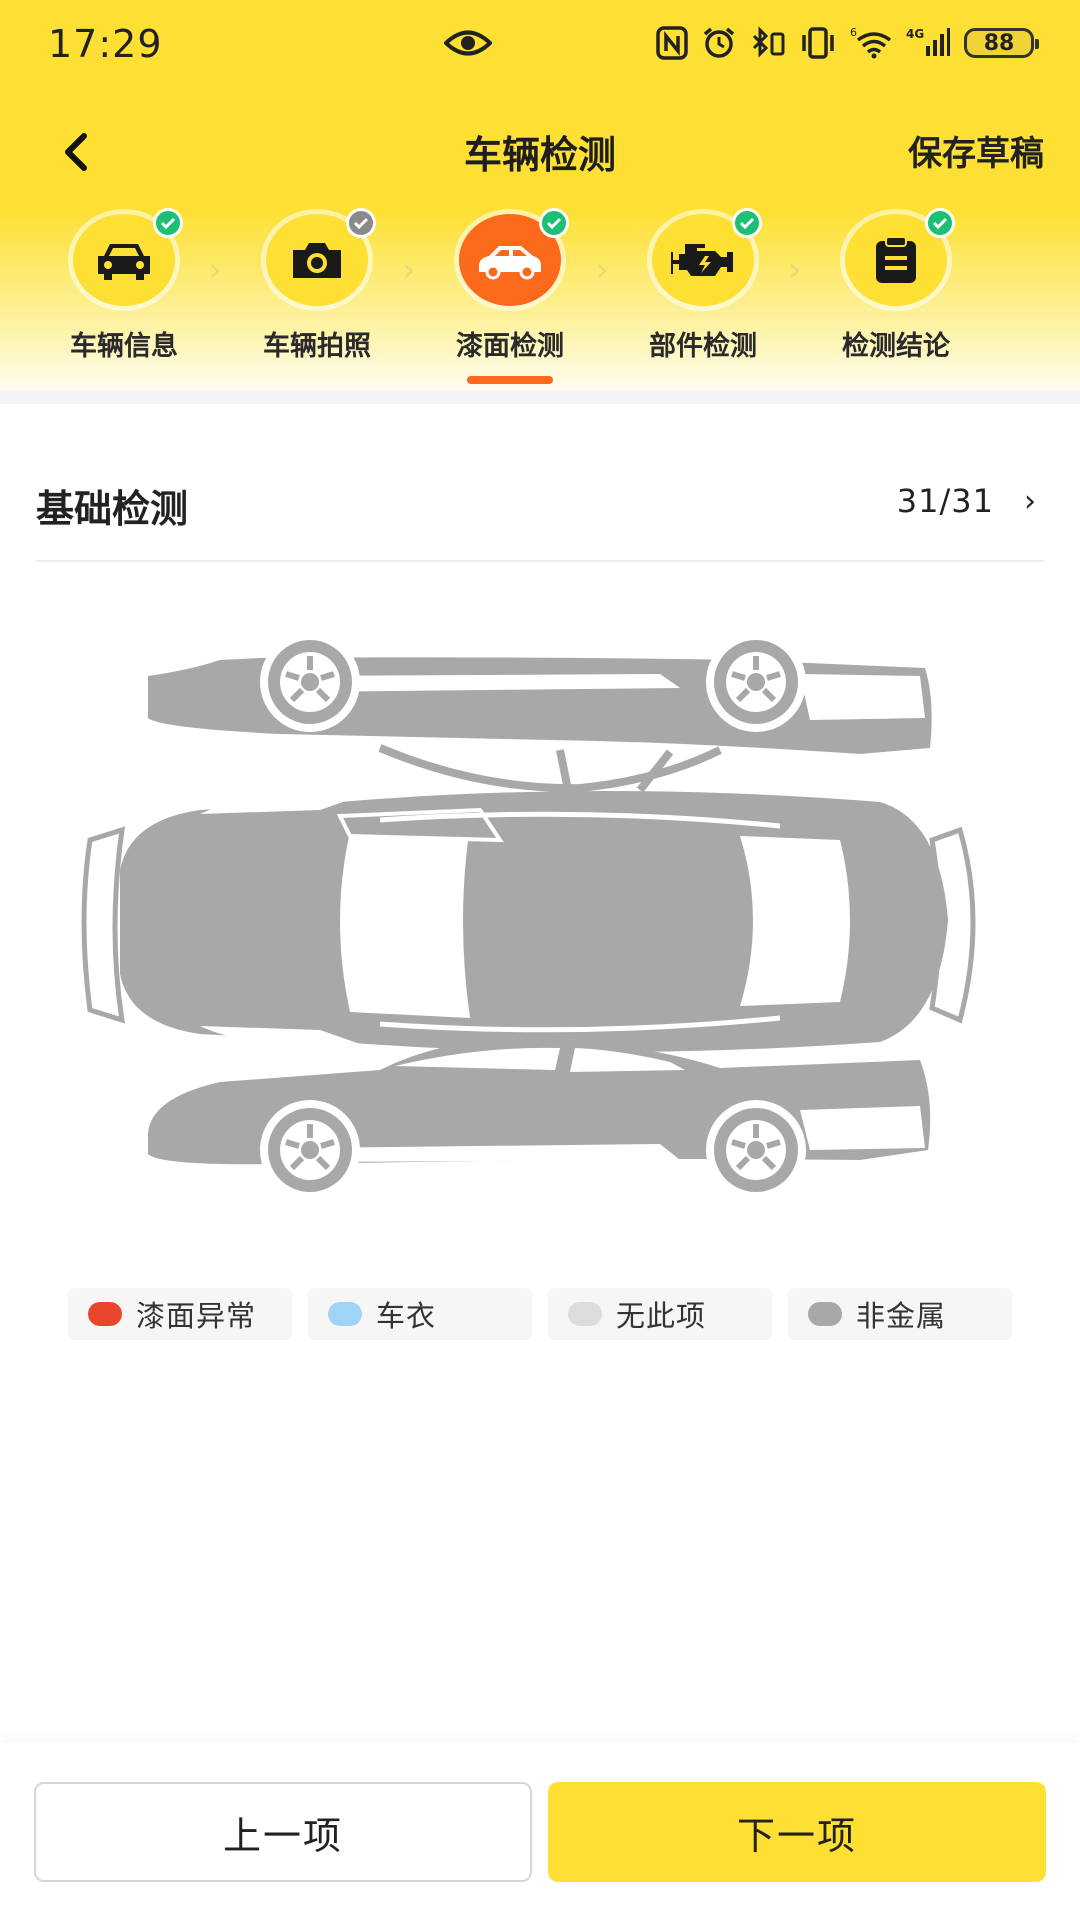  What do you see at coordinates (871, 43) in the screenshot?
I see `wifi-icon: 6` at bounding box center [871, 43].